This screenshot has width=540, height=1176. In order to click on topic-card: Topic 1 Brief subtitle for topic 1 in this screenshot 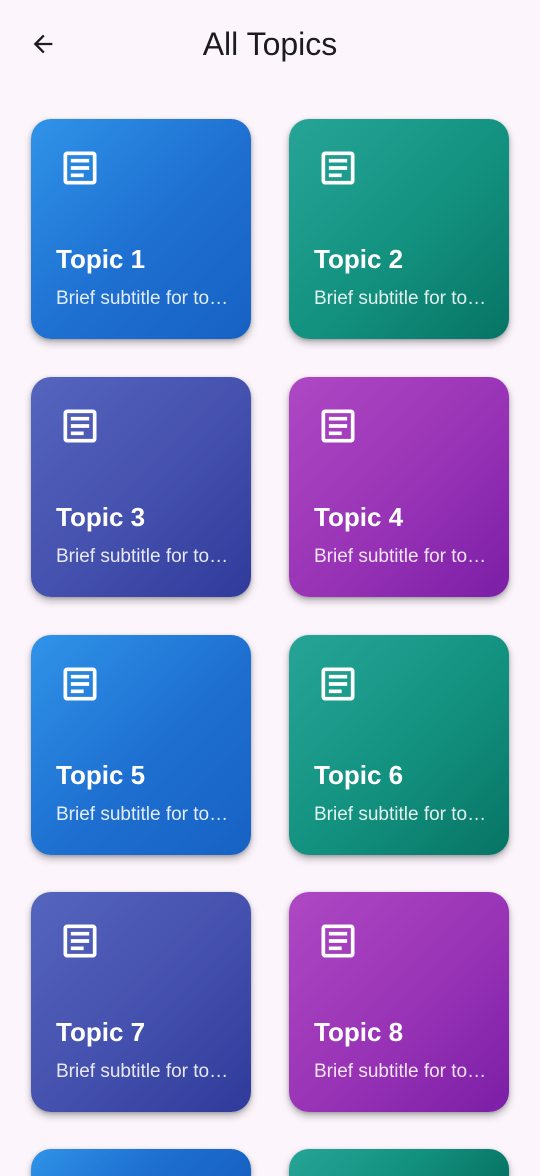, I will do `click(141, 229)`.